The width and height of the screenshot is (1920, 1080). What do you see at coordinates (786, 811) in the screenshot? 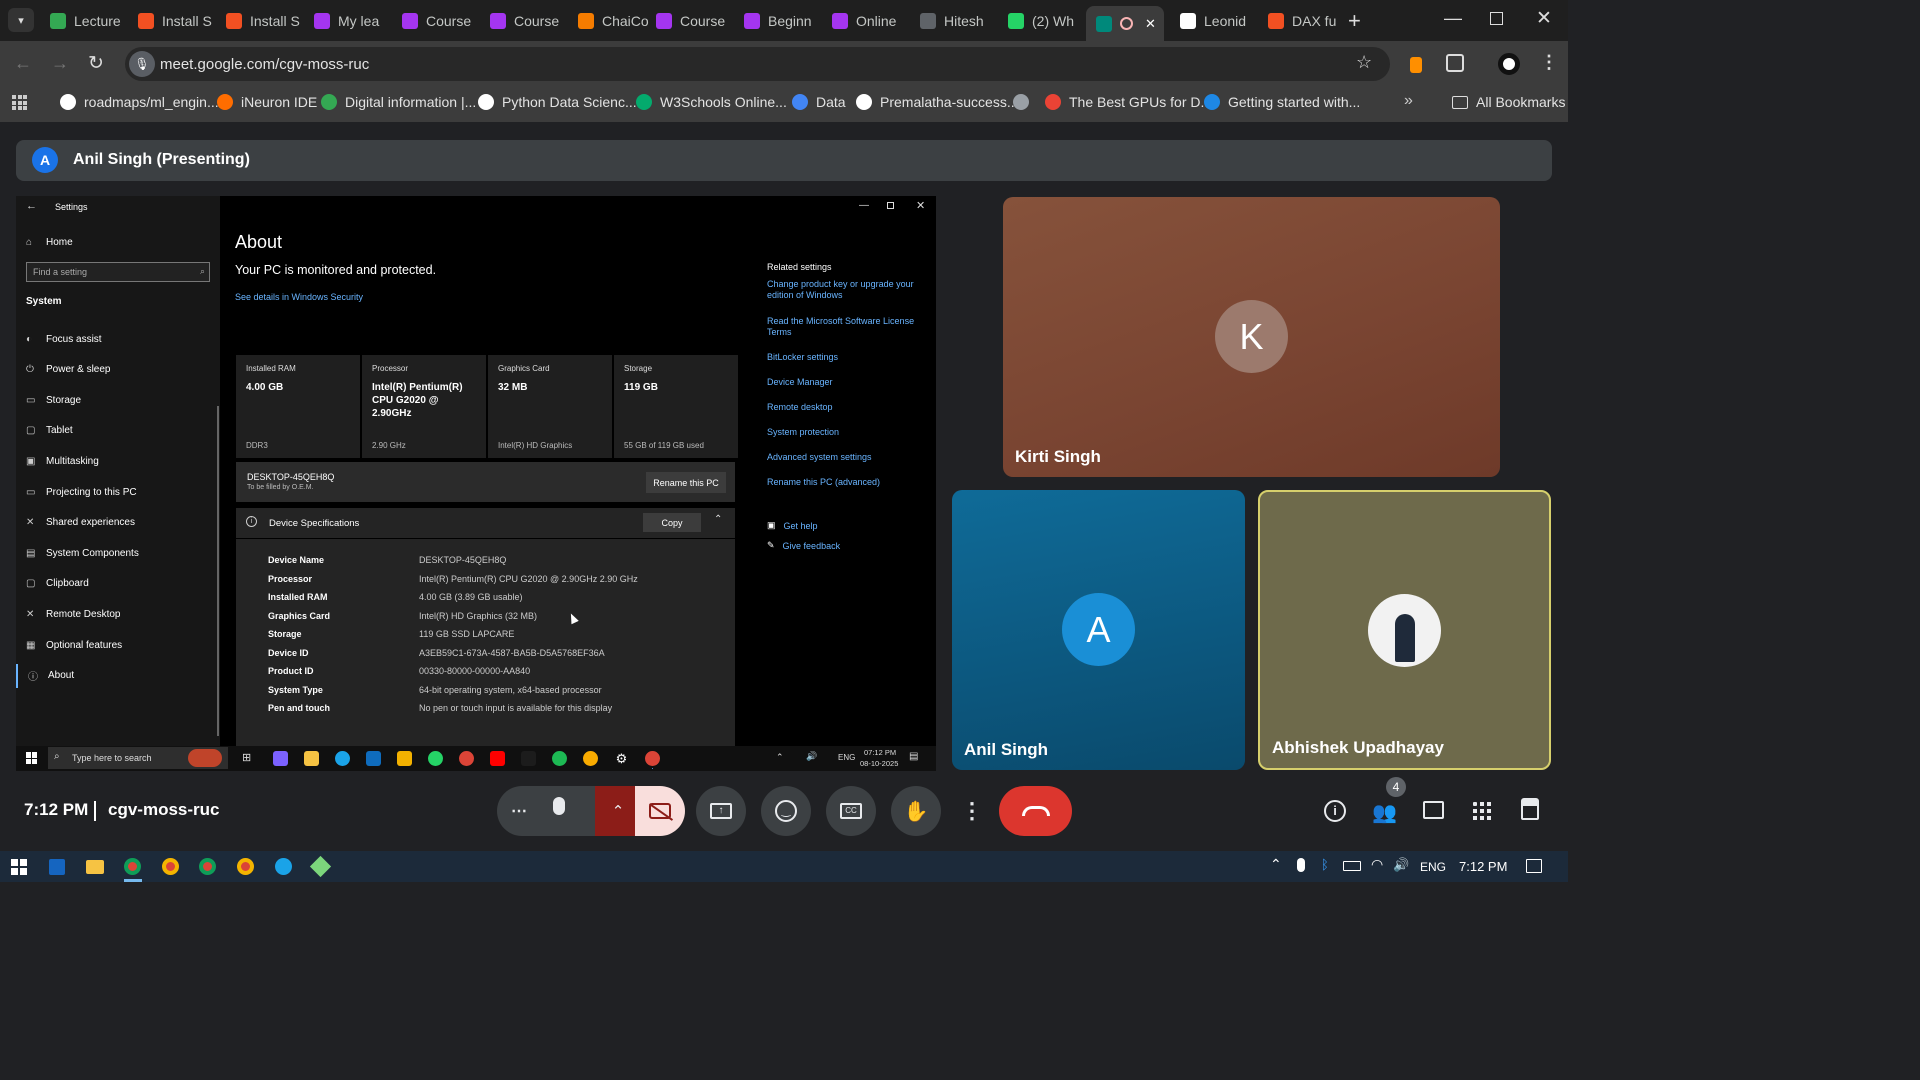
I see `reactions-button: ‿` at bounding box center [786, 811].